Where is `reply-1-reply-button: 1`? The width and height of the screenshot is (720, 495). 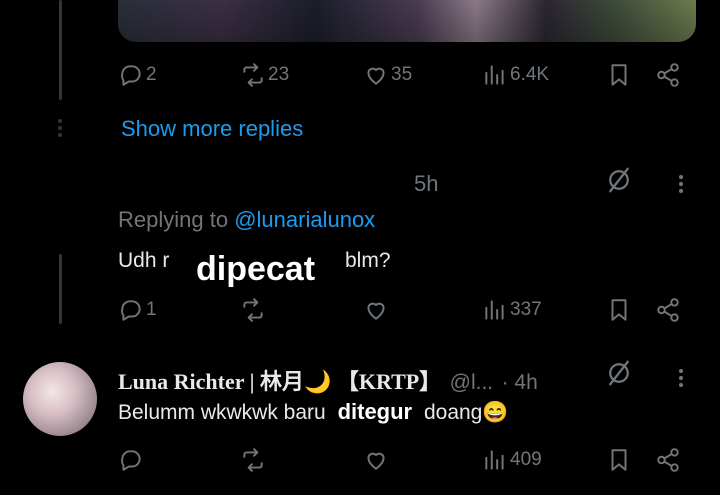 reply-1-reply-button: 1 is located at coordinates (137, 310).